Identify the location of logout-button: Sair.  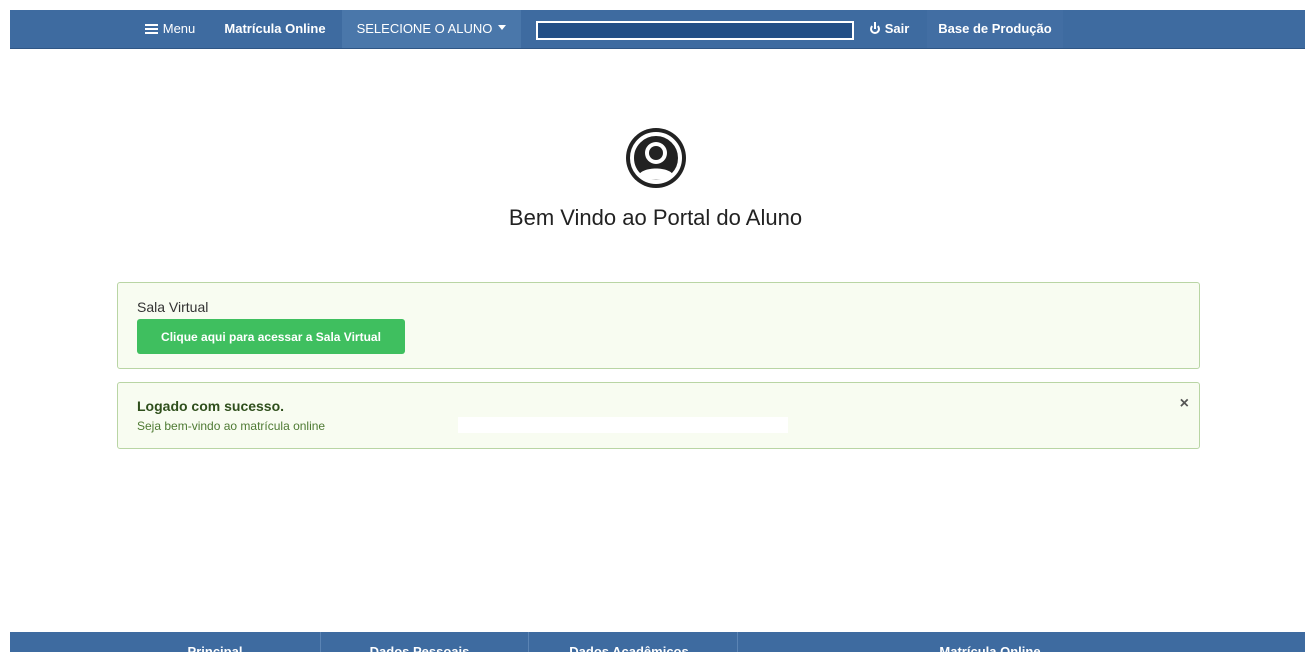
(889, 29).